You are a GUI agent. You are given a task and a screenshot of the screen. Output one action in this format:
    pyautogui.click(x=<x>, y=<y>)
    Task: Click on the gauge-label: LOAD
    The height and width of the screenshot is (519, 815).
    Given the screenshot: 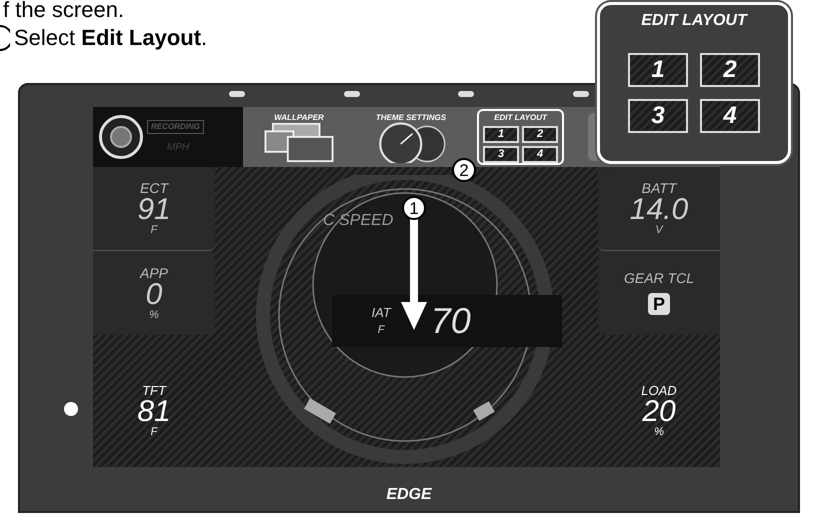 What is the action you would take?
    pyautogui.click(x=659, y=390)
    